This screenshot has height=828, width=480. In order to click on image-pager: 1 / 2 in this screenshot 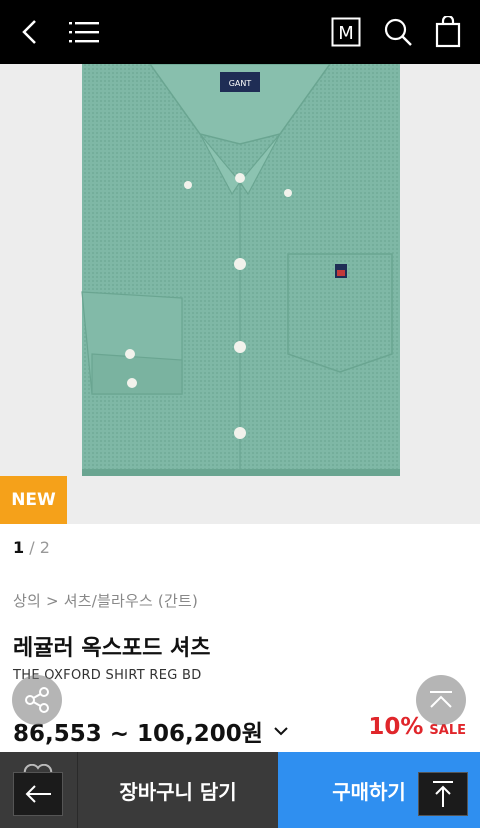, I will do `click(31, 547)`.